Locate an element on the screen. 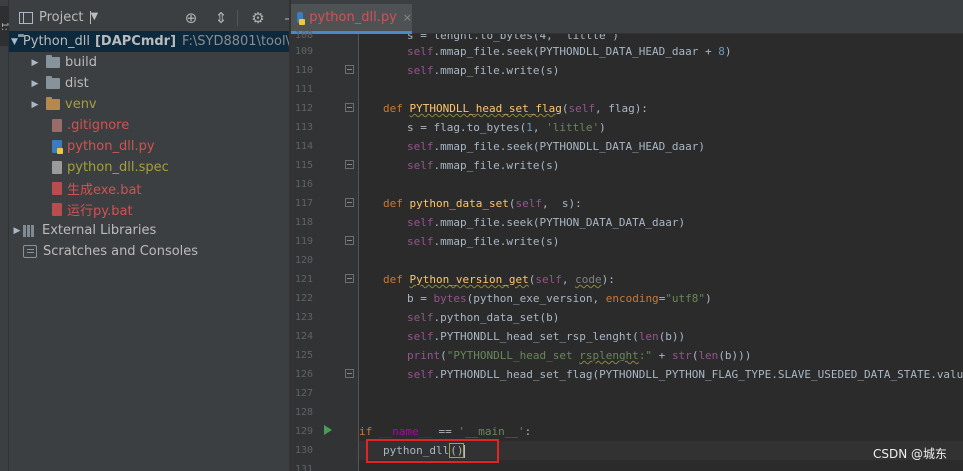  tree-item-build: ▶ build is located at coordinates (149, 62).